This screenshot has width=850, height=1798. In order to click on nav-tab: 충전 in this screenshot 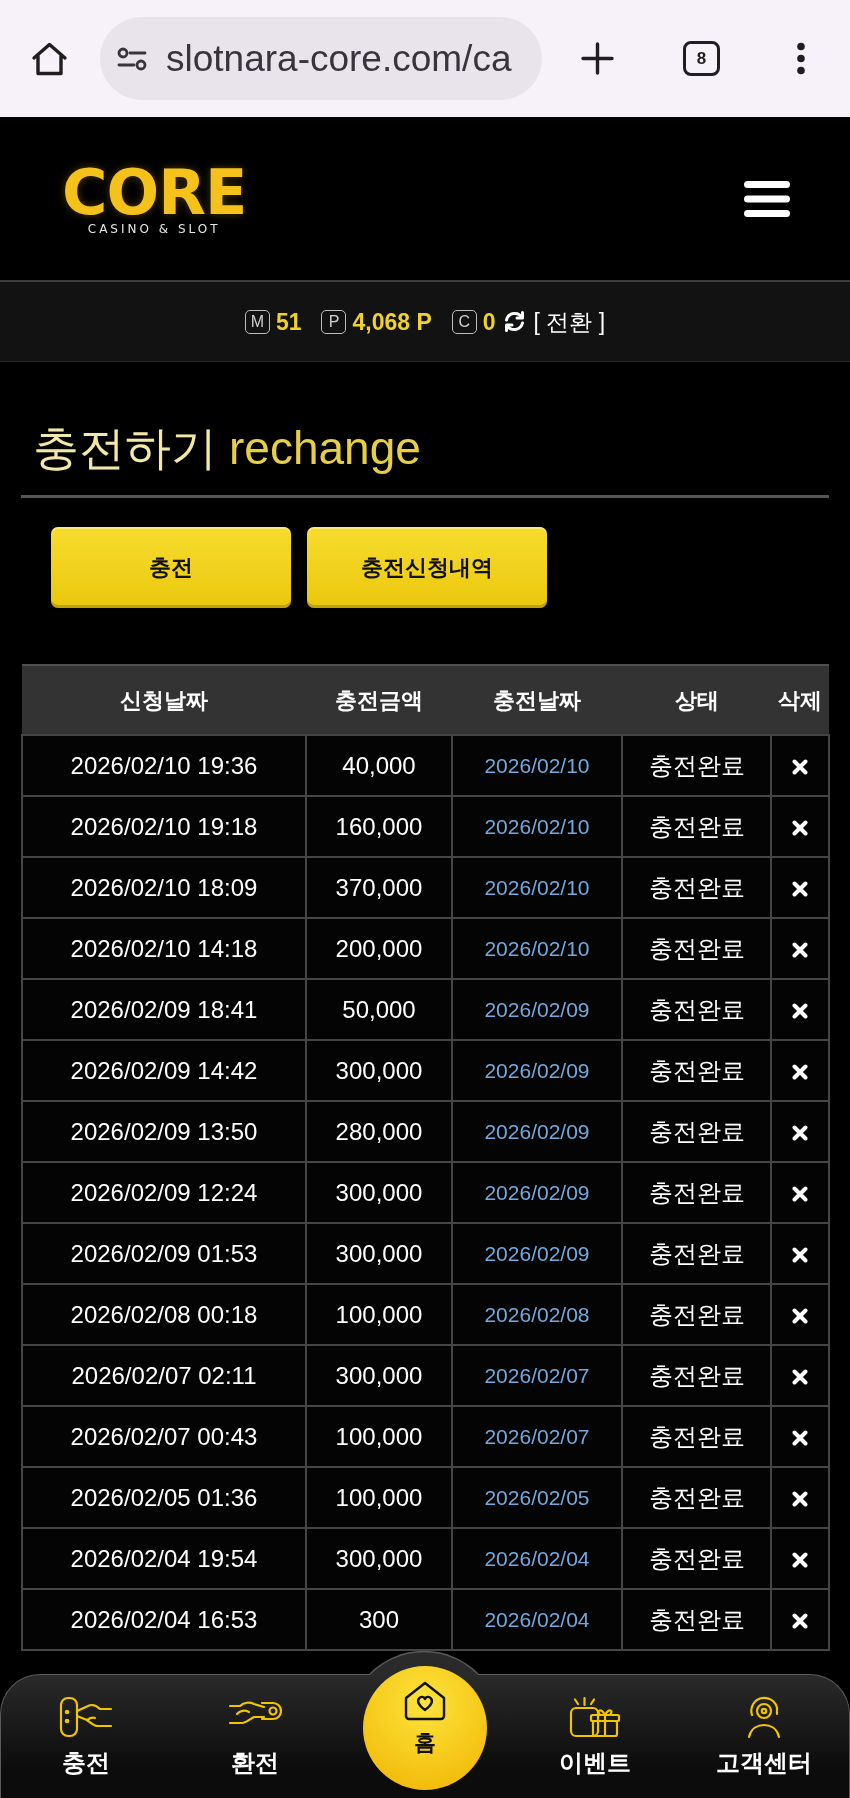, I will do `click(86, 1736)`.